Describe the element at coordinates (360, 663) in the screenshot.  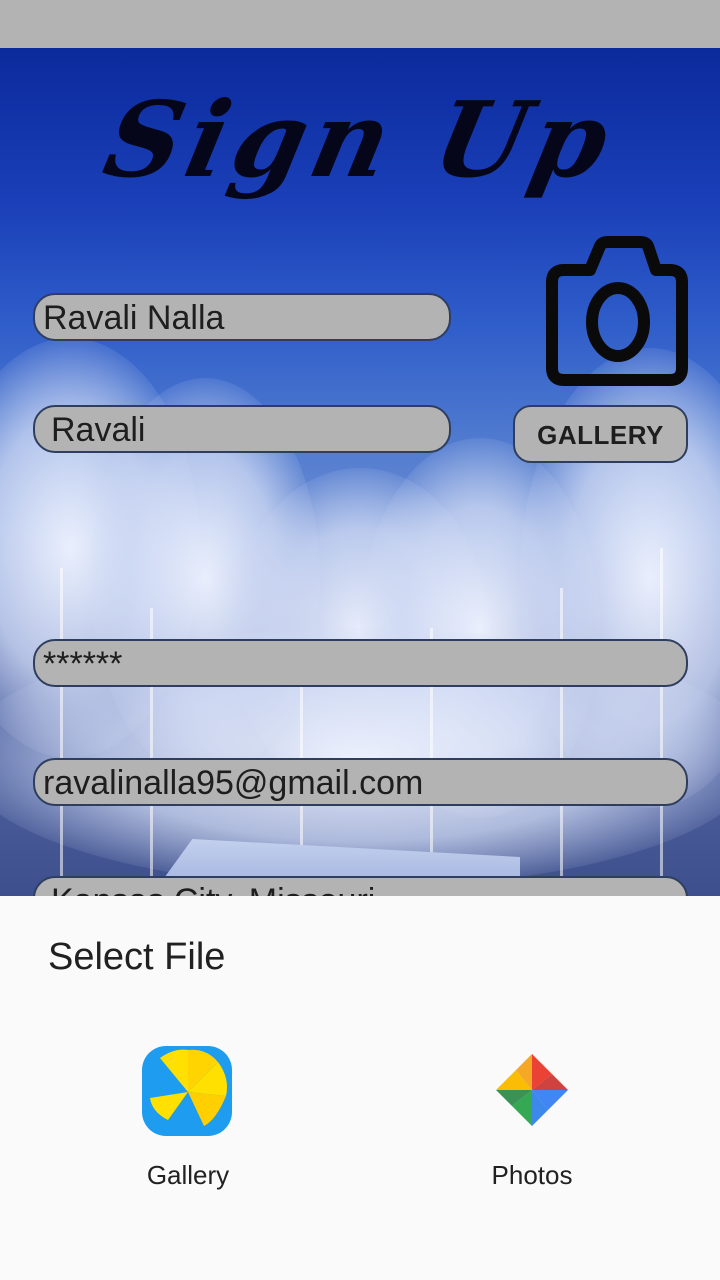
I see `password-field: ******` at that location.